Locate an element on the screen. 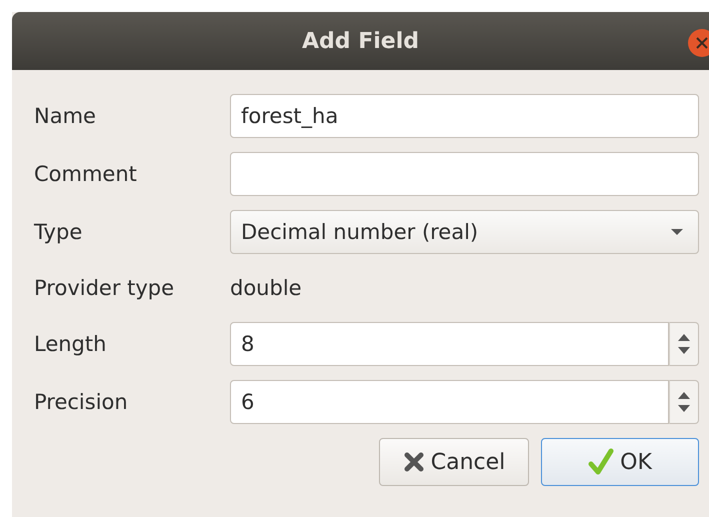 Image resolution: width=709 pixels, height=517 pixels. text-field is located at coordinates (464, 174).